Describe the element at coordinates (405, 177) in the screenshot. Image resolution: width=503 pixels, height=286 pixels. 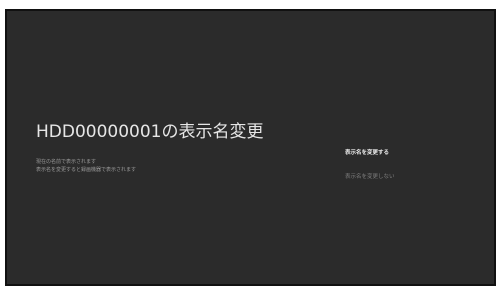
I see `keep-name-option: 表示名を変更しない` at that location.